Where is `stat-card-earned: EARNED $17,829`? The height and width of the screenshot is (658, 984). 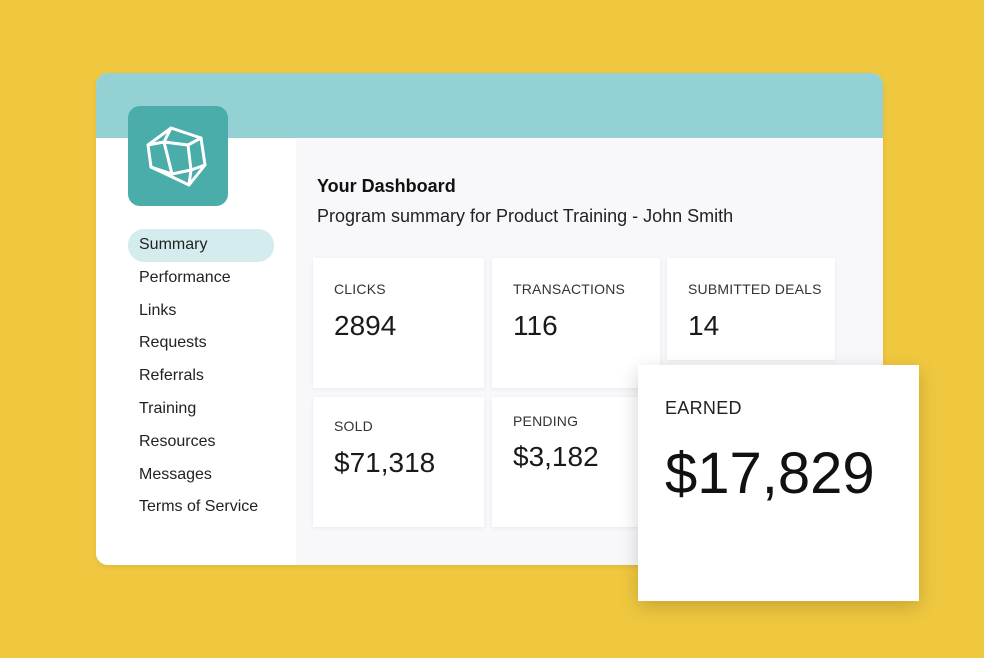
stat-card-earned: EARNED $17,829 is located at coordinates (778, 483).